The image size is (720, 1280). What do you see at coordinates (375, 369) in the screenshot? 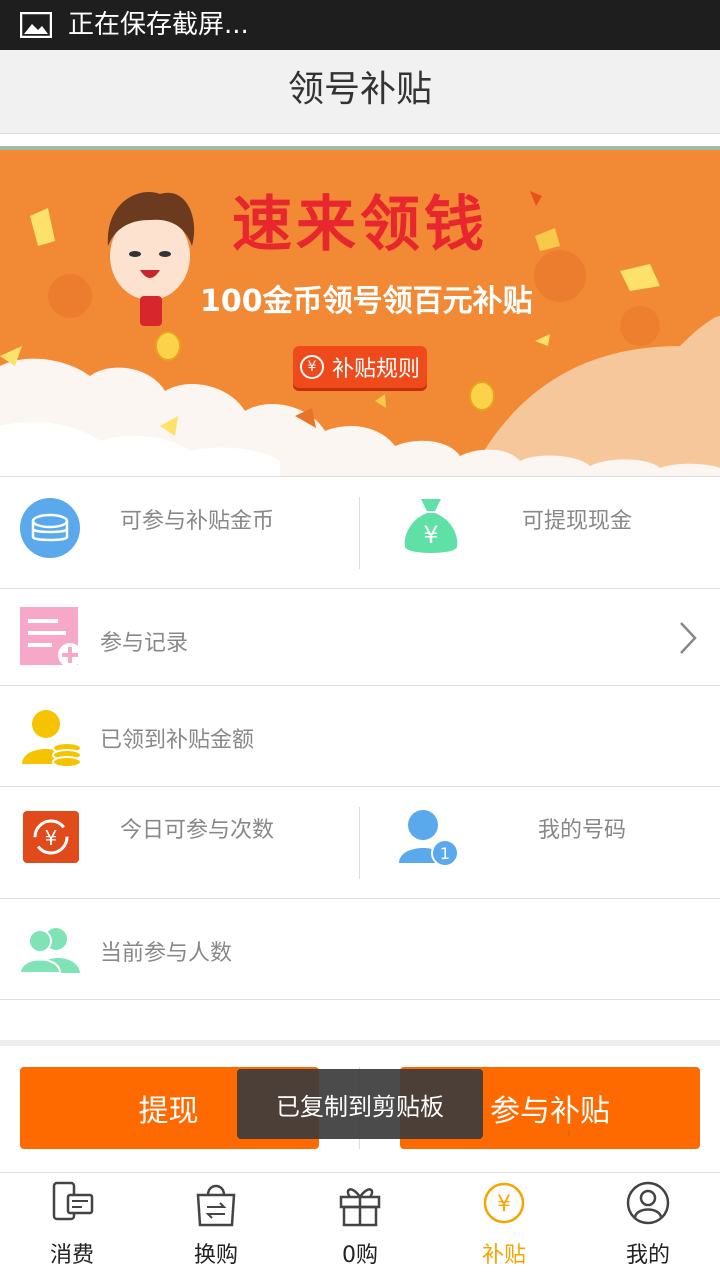
I see `subsidy-rules-label: 补贴规则` at bounding box center [375, 369].